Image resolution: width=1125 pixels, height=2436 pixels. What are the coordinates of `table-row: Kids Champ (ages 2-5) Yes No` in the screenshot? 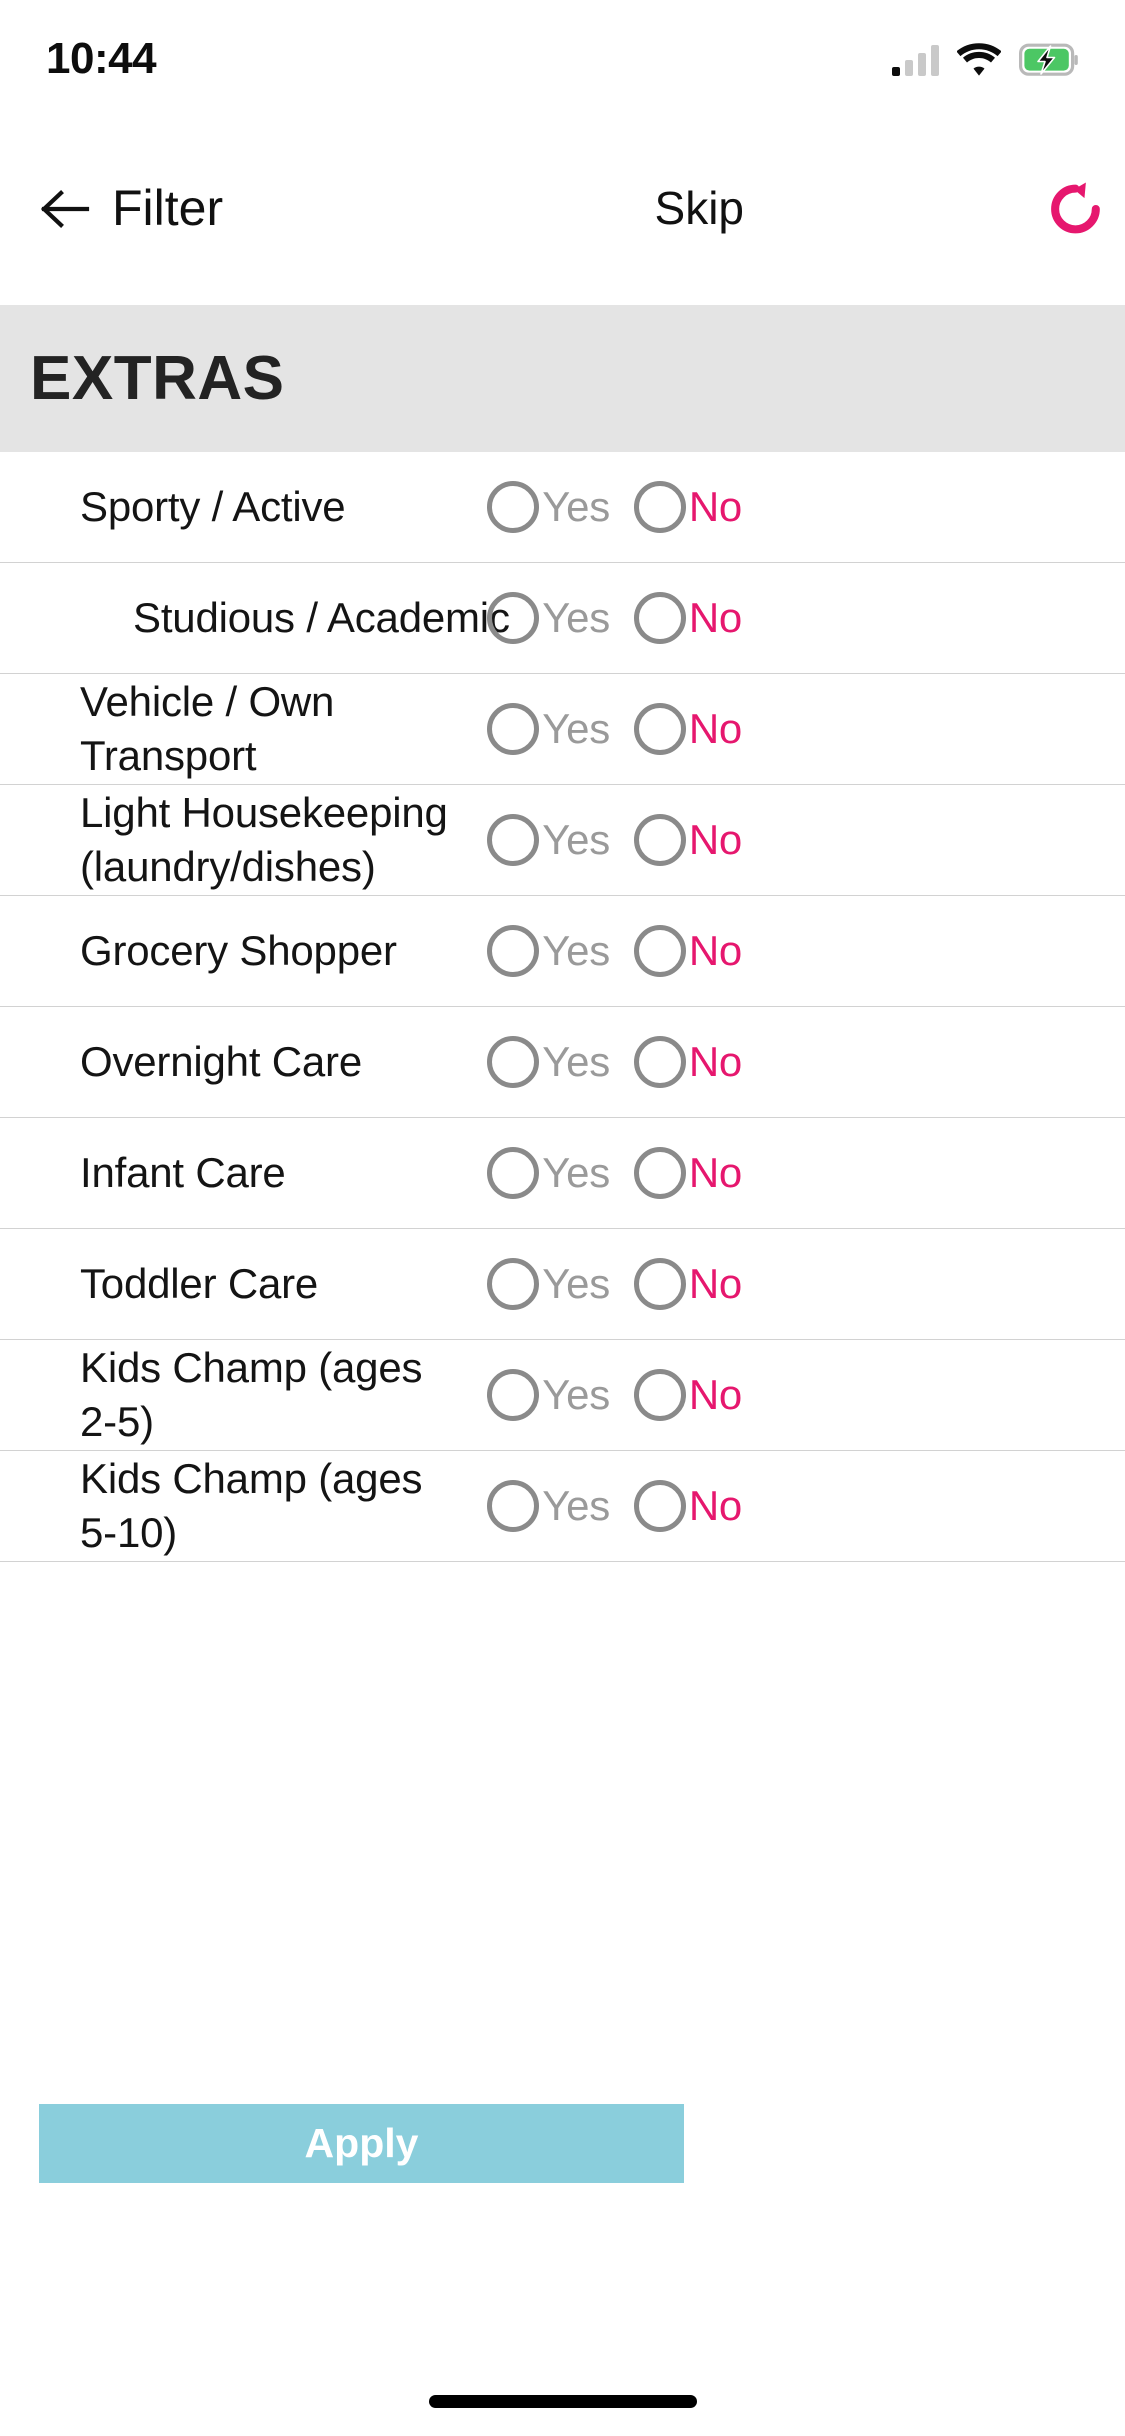 It's located at (562, 1395).